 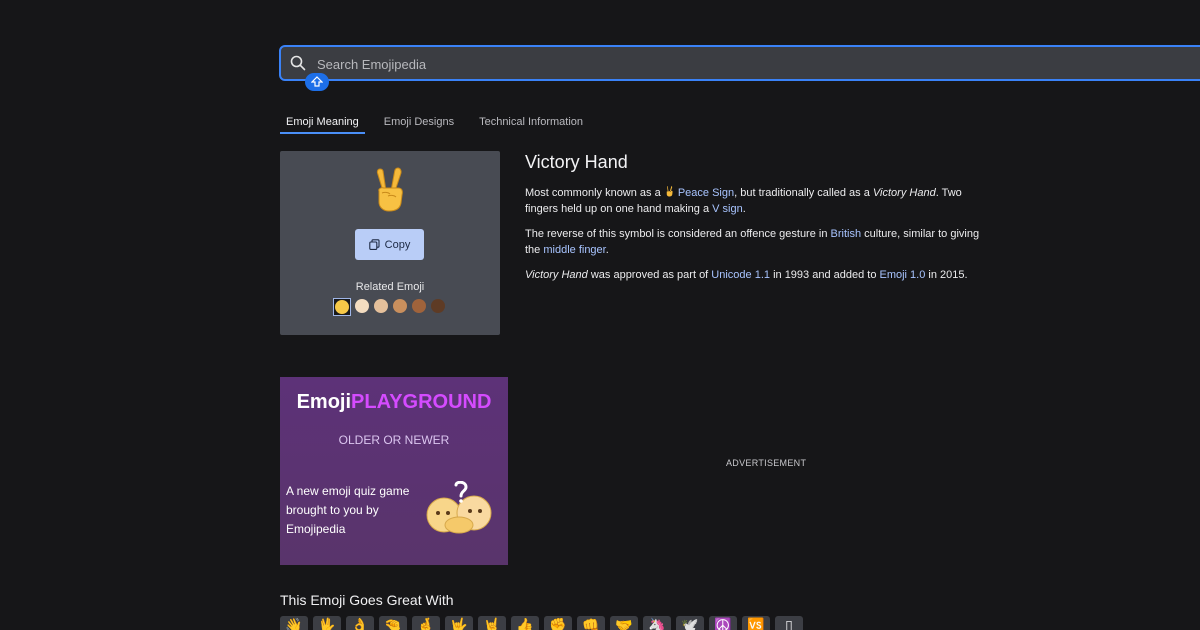 I want to click on related-emoji-glyph: 👌, so click(x=360, y=623).